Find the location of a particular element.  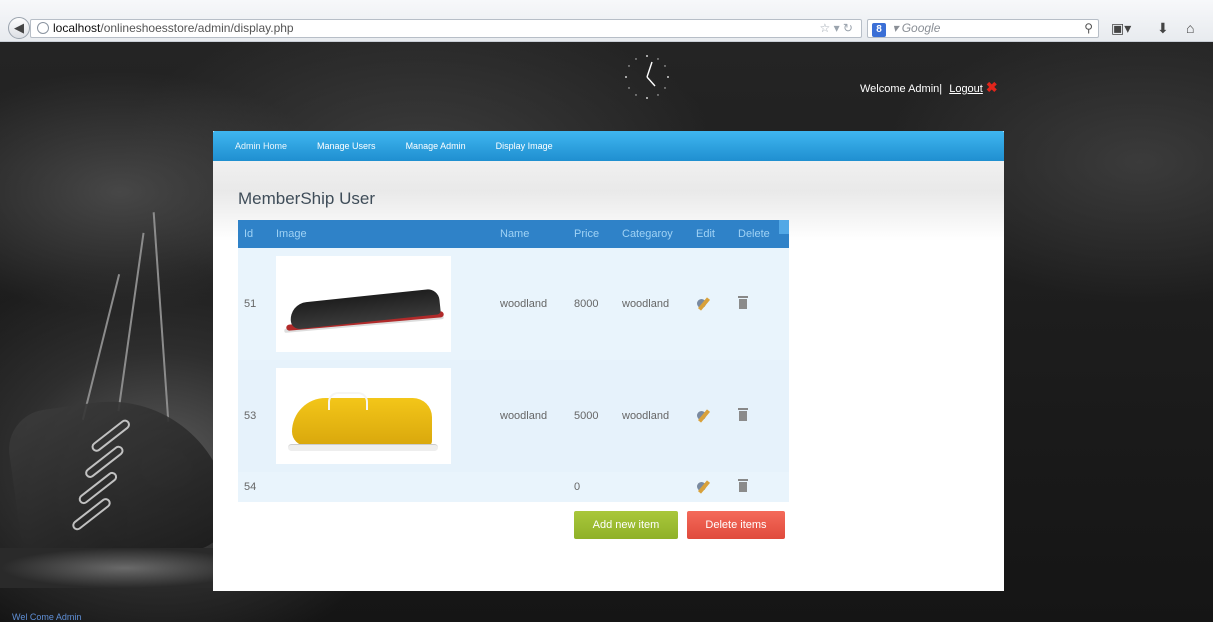

url-host: localhost is located at coordinates (77, 28).